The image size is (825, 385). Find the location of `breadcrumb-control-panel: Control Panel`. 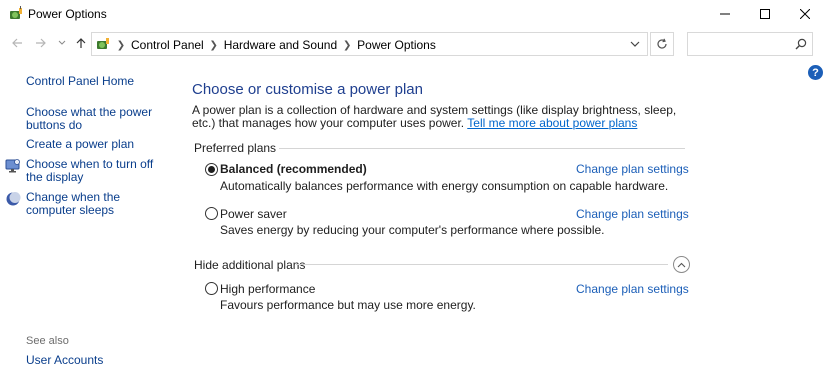

breadcrumb-control-panel: Control Panel is located at coordinates (167, 45).